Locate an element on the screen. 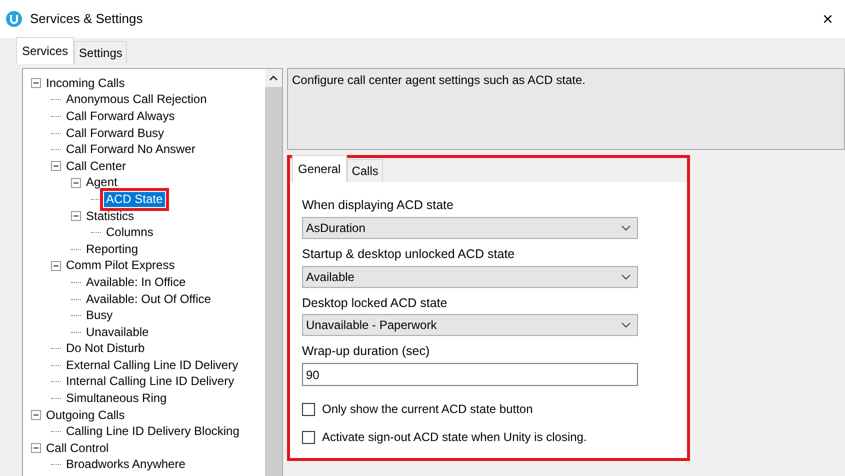 The height and width of the screenshot is (476, 845). tree-item: Call Forward Always is located at coordinates (120, 116).